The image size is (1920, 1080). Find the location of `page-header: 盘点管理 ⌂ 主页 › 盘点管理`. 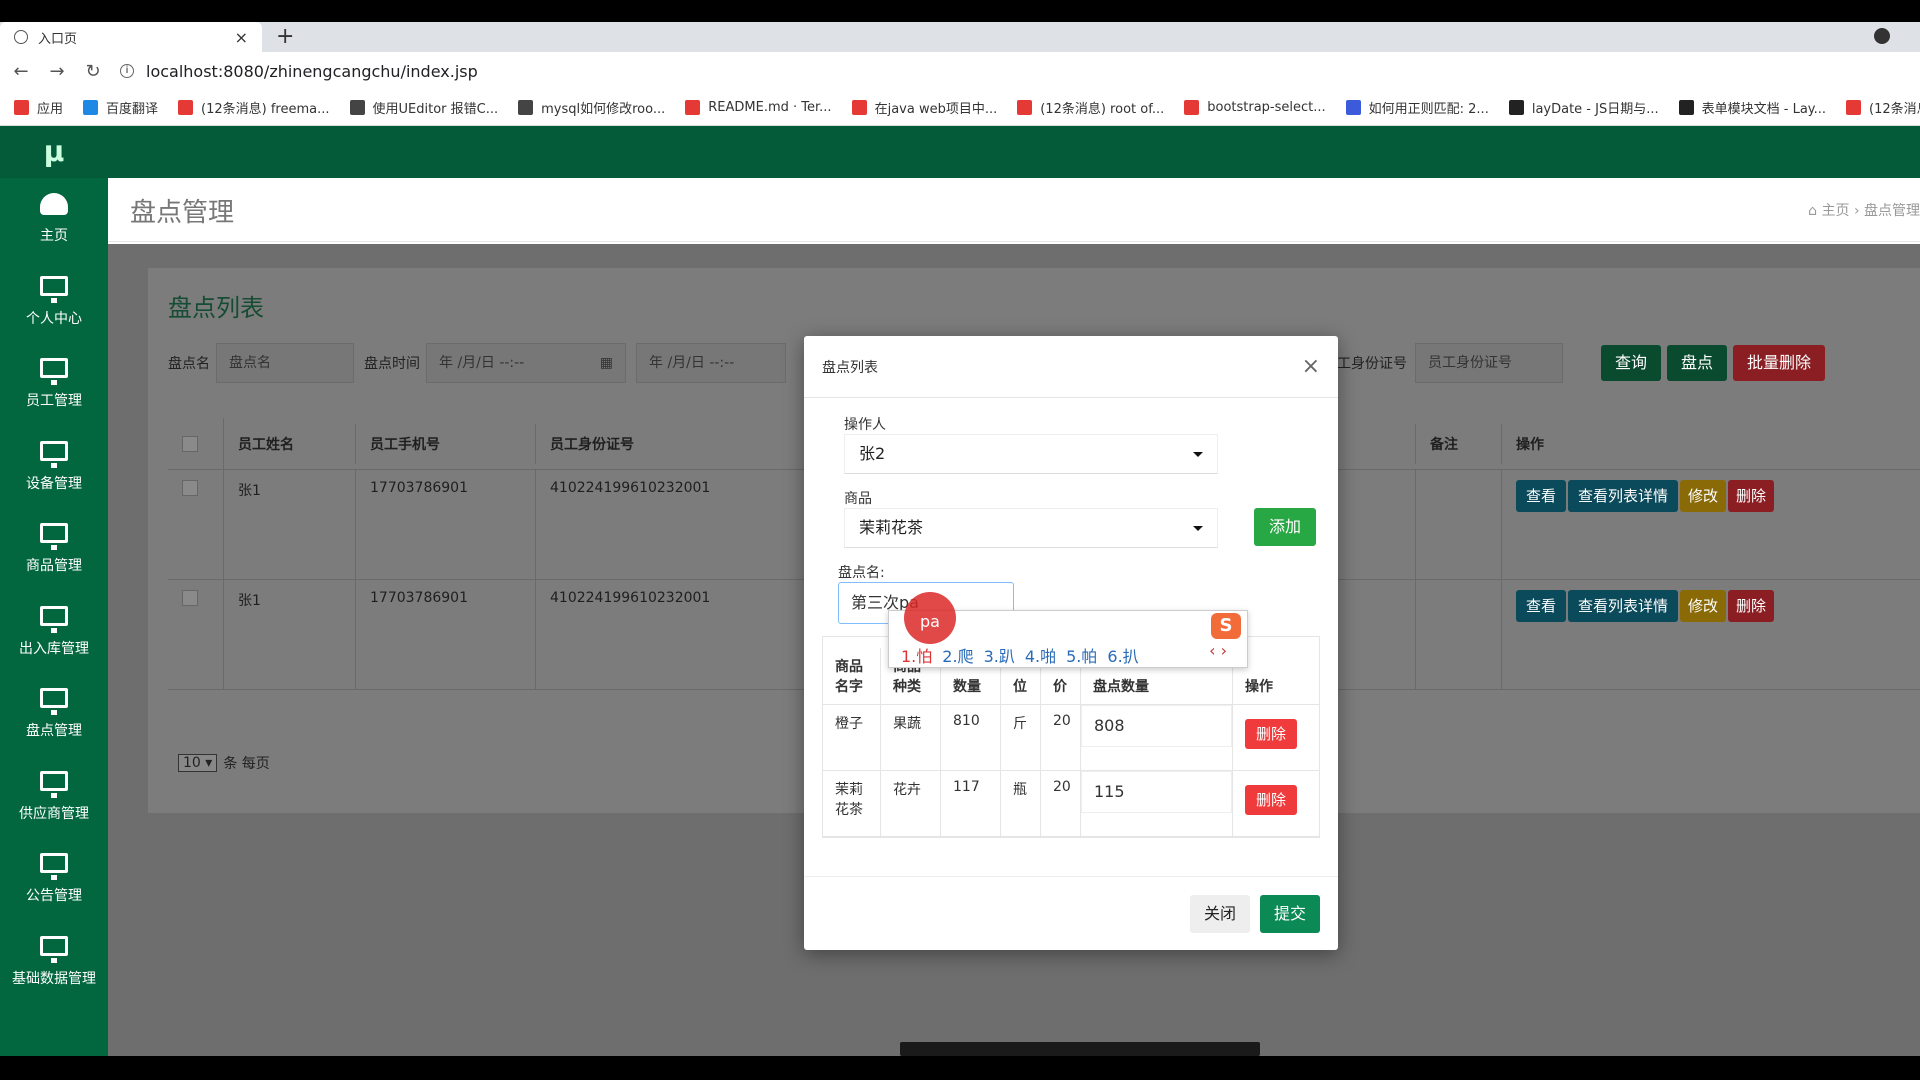

page-header: 盘点管理 ⌂ 主页 › 盘点管理 is located at coordinates (1014, 210).